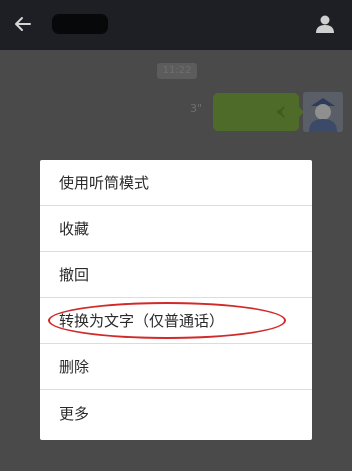 This screenshot has height=471, width=352. What do you see at coordinates (196, 108) in the screenshot?
I see `voice-duration: 3"` at bounding box center [196, 108].